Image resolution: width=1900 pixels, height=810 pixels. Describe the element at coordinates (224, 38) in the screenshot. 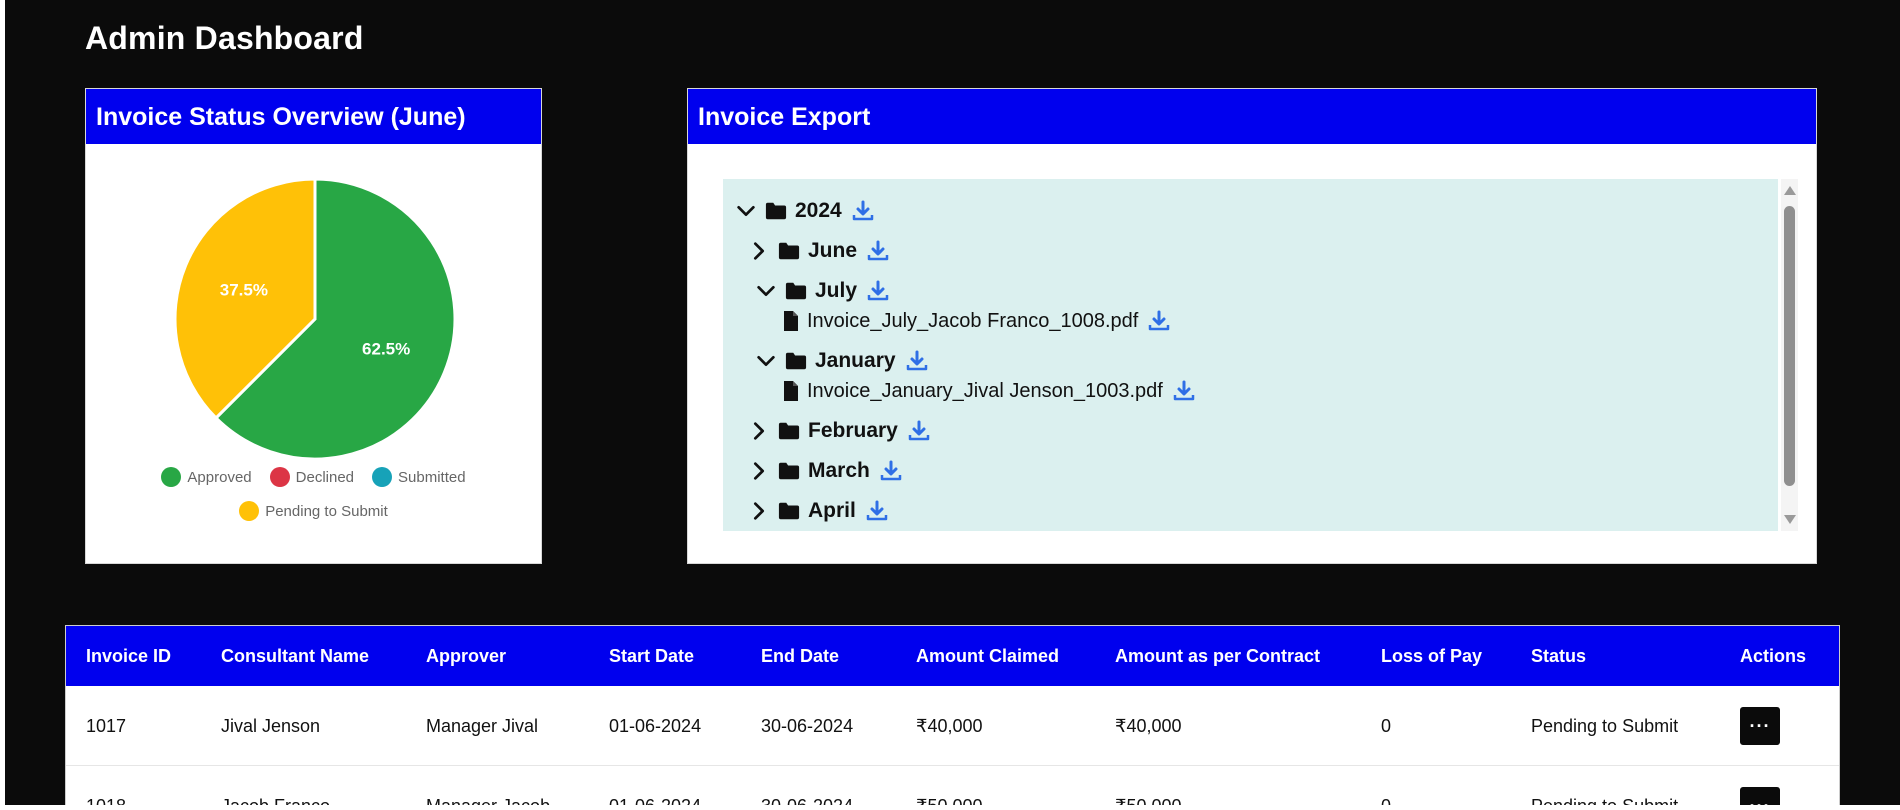

I see `page-title: Admin Dashboard` at that location.